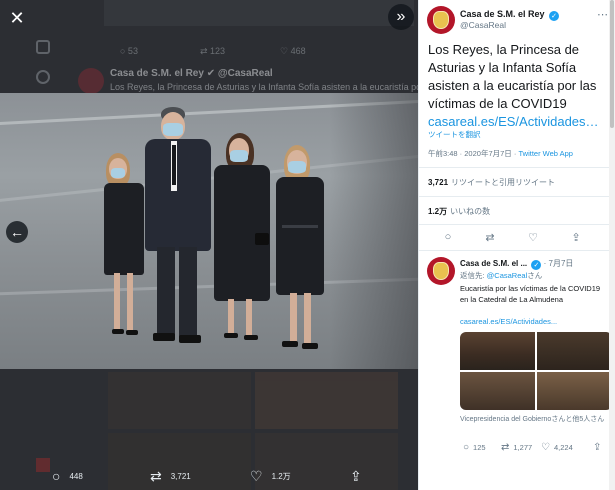 The height and width of the screenshot is (490, 615). I want to click on tweet-timestamp: 午前3:48 · 2020年7月7日 · Twitter Web App, so click(500, 153).